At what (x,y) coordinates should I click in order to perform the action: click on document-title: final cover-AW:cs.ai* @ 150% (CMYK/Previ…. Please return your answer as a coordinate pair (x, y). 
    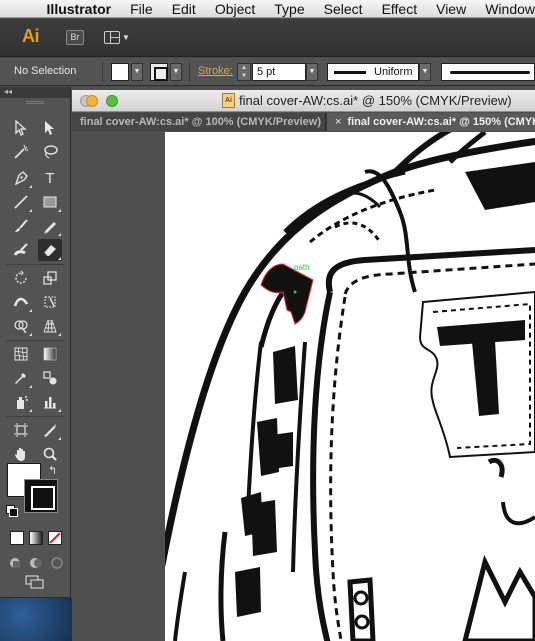
    Looking at the image, I should click on (375, 100).